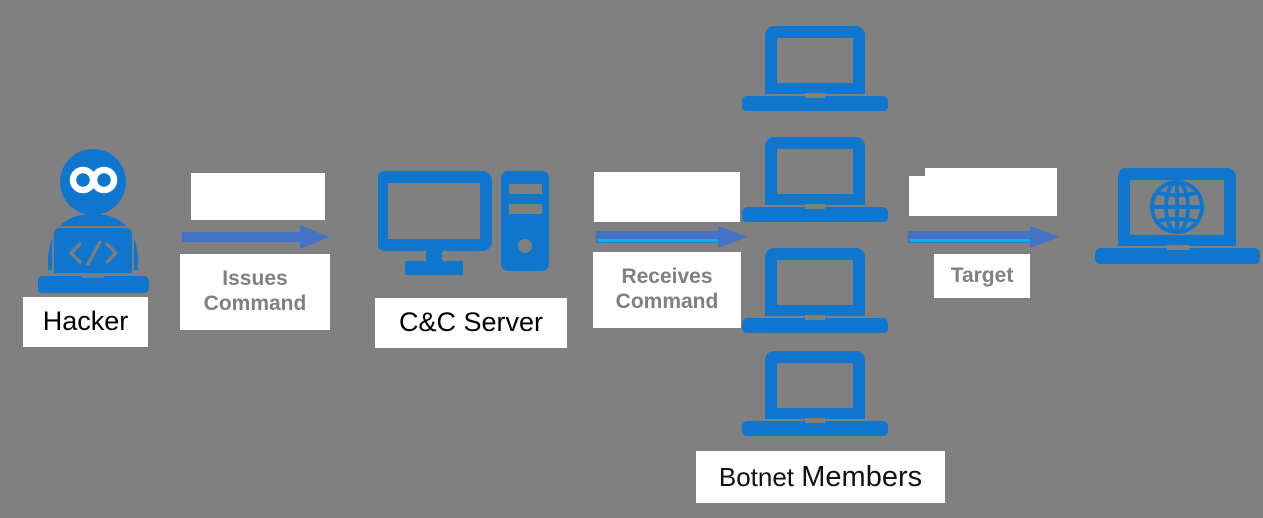  I want to click on receives-command-line2: Command, so click(667, 301).